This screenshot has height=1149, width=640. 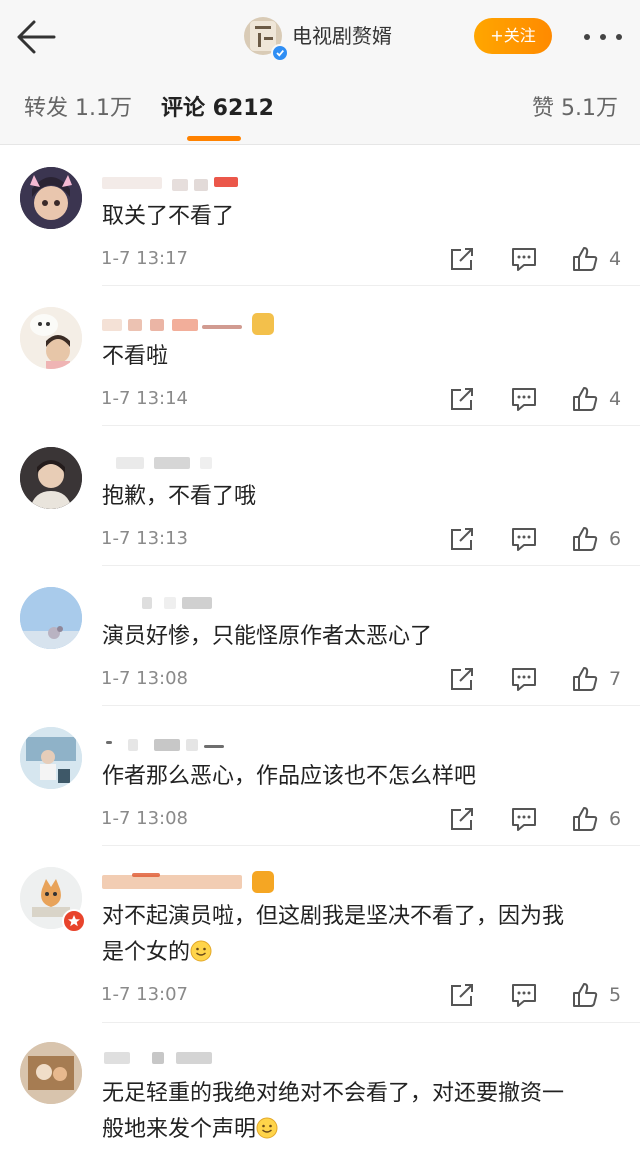 I want to click on account-name: 电视剧赘婿, so click(x=342, y=36).